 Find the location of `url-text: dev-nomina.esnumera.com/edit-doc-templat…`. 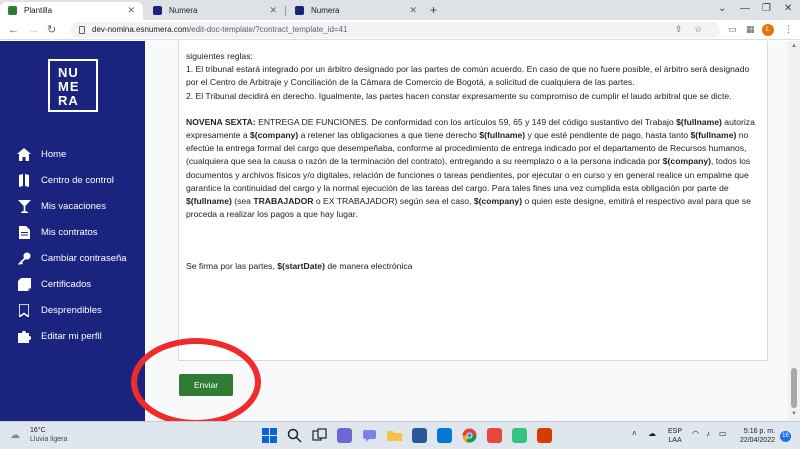

url-text: dev-nomina.esnumera.com/edit-doc-templat… is located at coordinates (219, 30).